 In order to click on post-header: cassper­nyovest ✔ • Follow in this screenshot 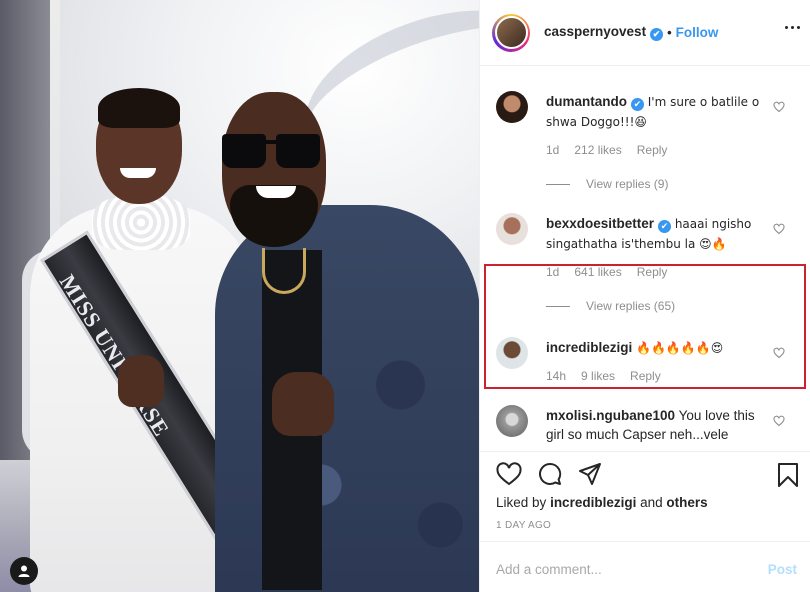, I will do `click(645, 33)`.